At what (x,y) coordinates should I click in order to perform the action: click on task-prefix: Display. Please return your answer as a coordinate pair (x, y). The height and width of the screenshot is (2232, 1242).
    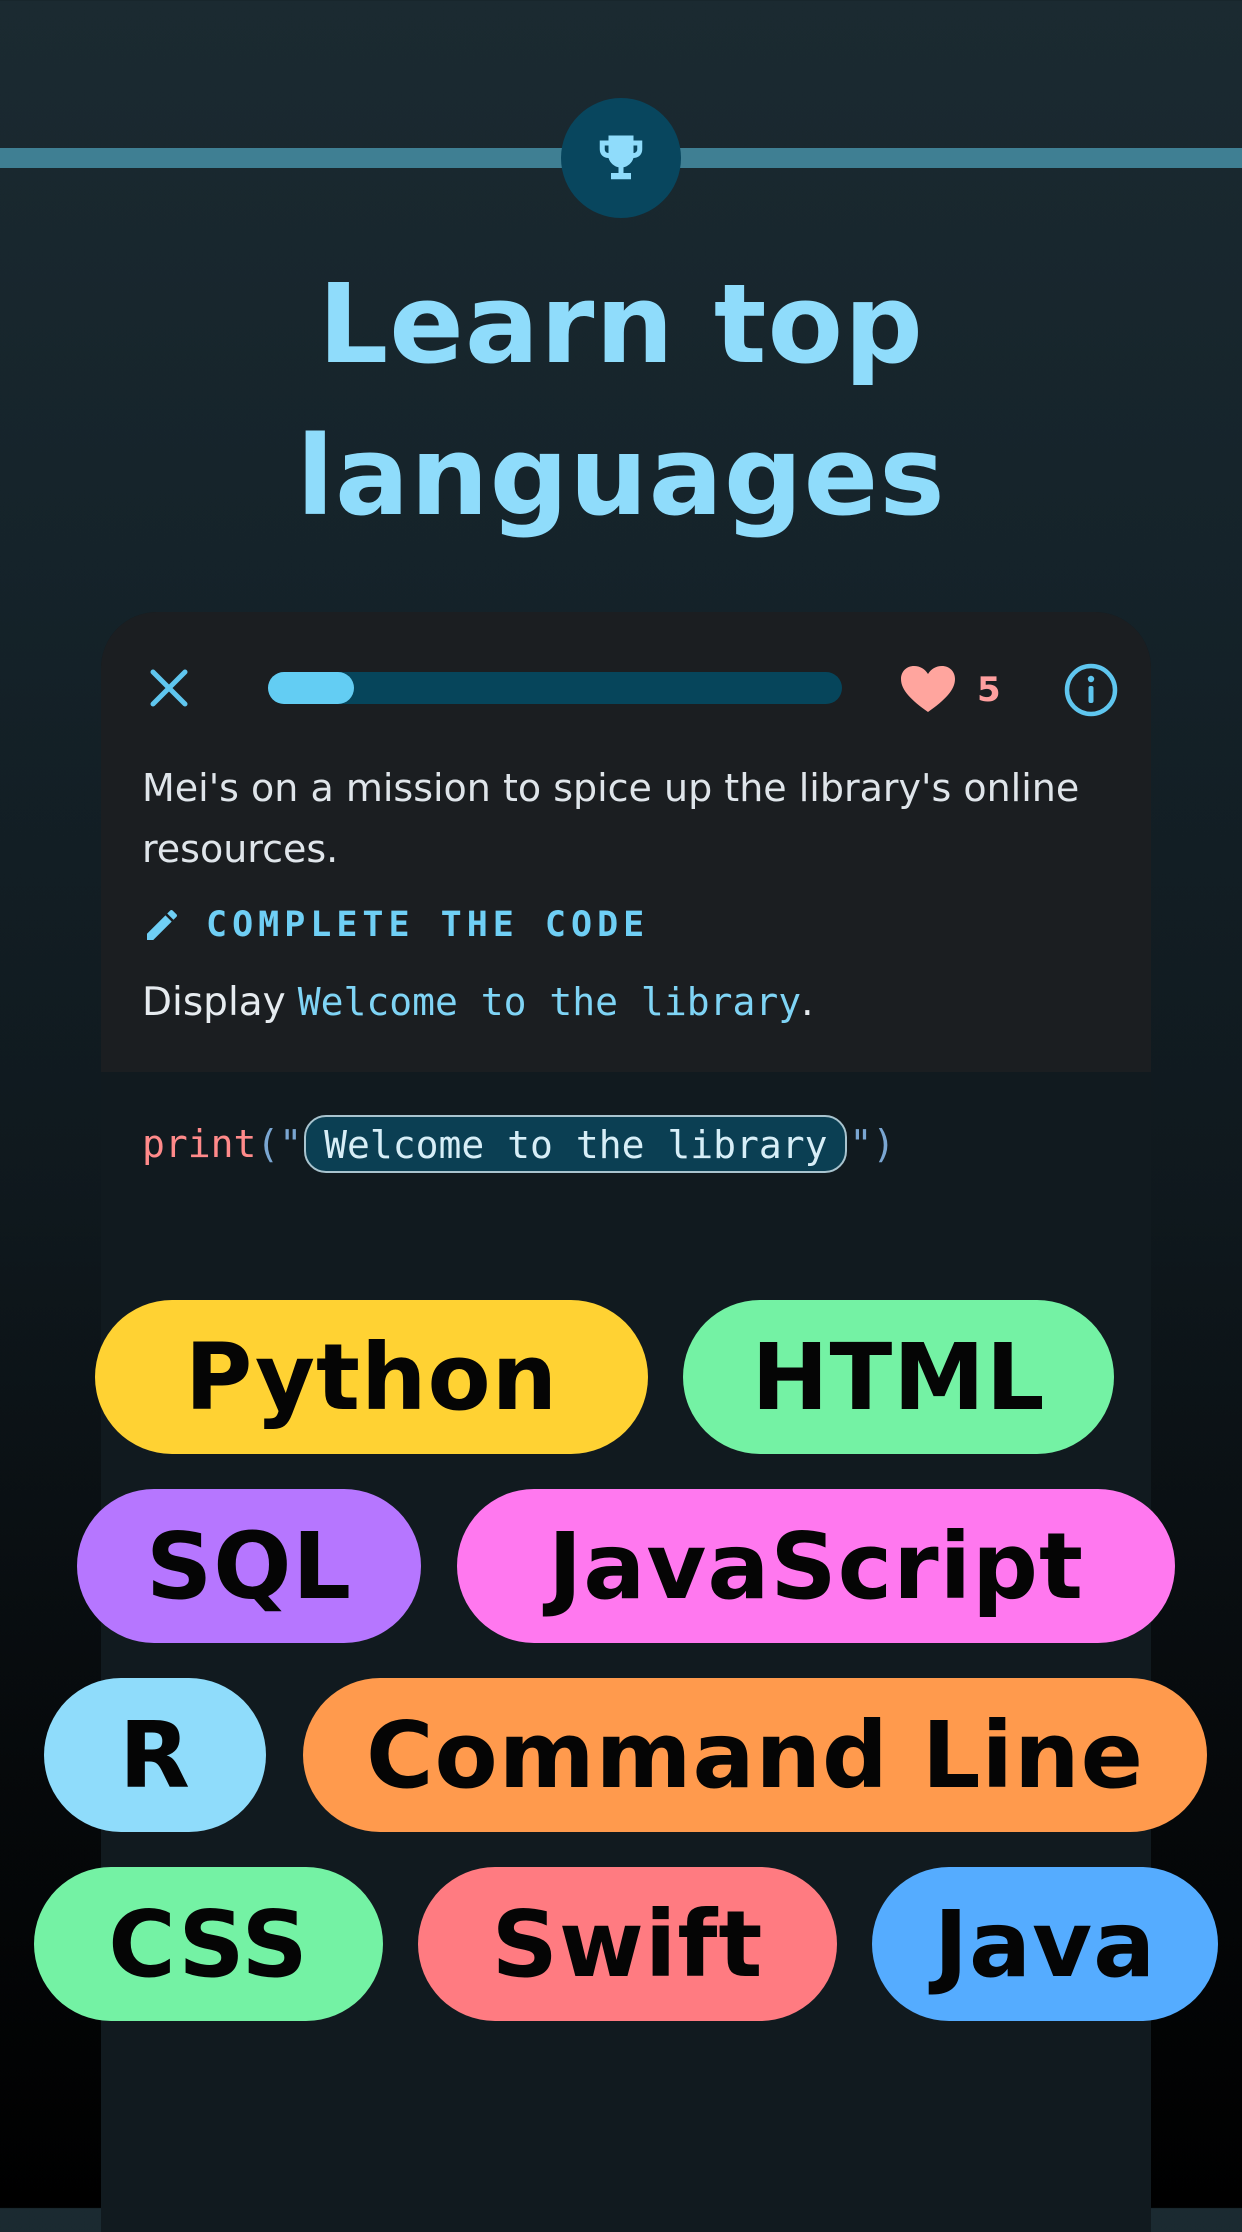
    Looking at the image, I should click on (214, 1002).